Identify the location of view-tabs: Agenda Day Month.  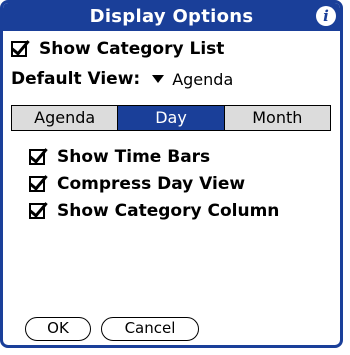
(171, 118).